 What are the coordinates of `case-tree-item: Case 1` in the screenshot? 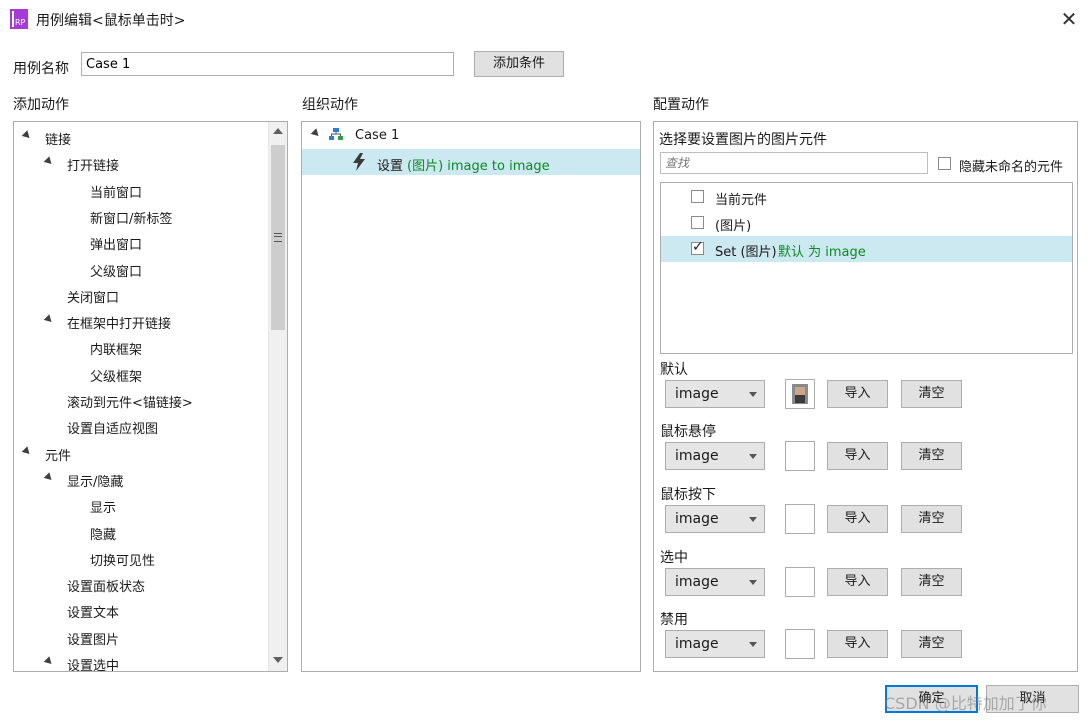 It's located at (471, 135).